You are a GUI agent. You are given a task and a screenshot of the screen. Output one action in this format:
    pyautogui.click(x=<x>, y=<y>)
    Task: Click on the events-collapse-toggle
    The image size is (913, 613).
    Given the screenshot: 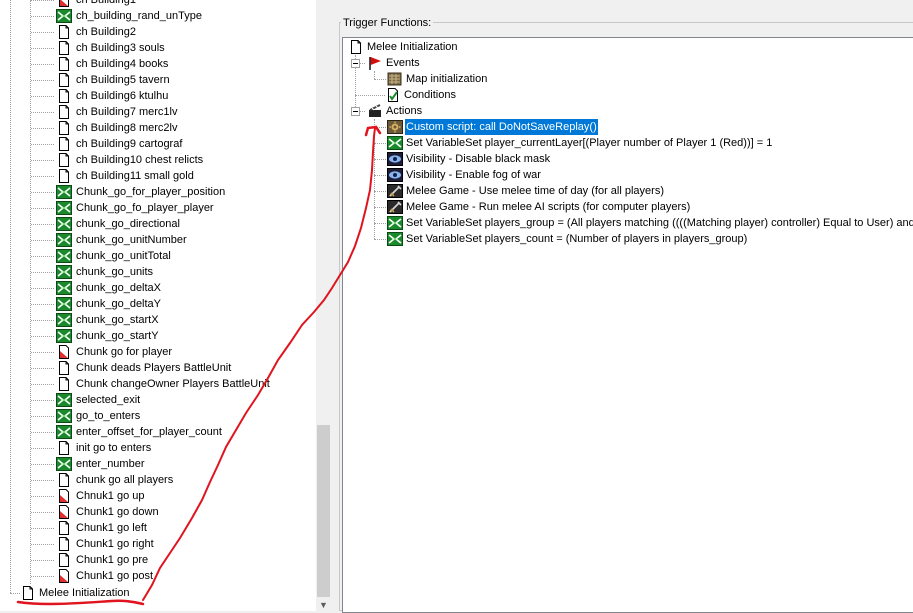 What is the action you would take?
    pyautogui.click(x=355, y=63)
    